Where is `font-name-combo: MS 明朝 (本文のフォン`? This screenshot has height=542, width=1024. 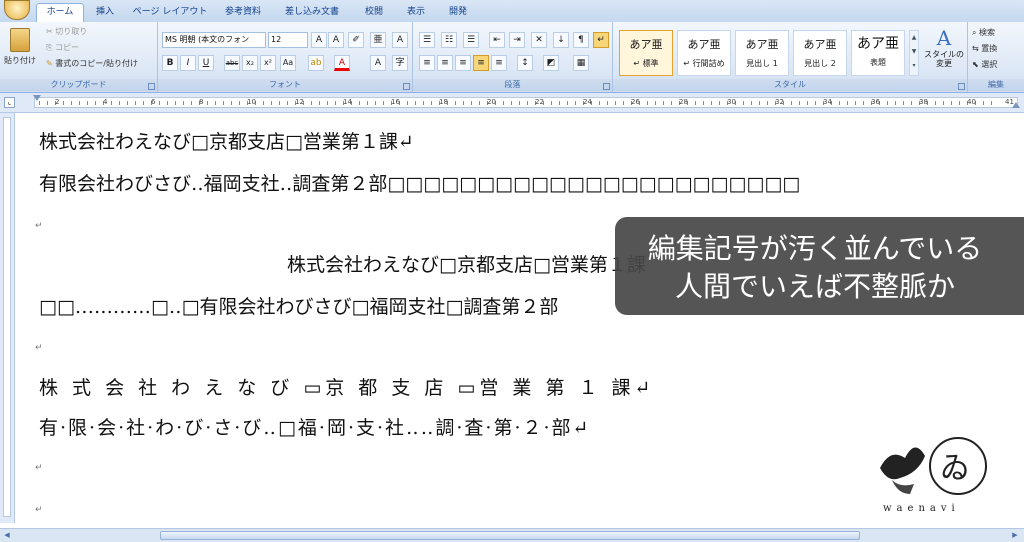
font-name-combo: MS 明朝 (本文のフォン is located at coordinates (214, 40).